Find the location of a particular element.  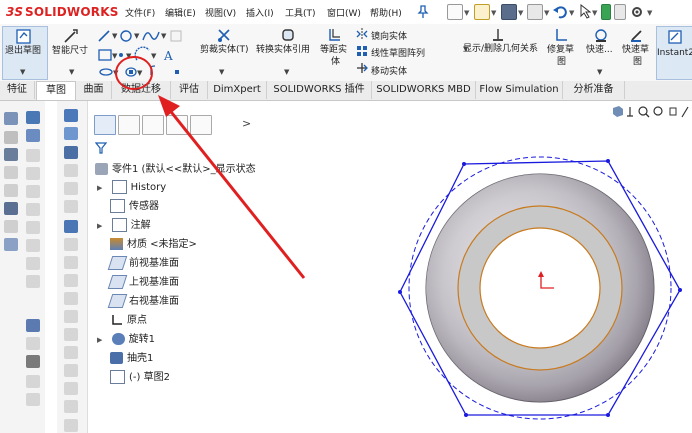

tab-features: 特征 is located at coordinates (17, 90).